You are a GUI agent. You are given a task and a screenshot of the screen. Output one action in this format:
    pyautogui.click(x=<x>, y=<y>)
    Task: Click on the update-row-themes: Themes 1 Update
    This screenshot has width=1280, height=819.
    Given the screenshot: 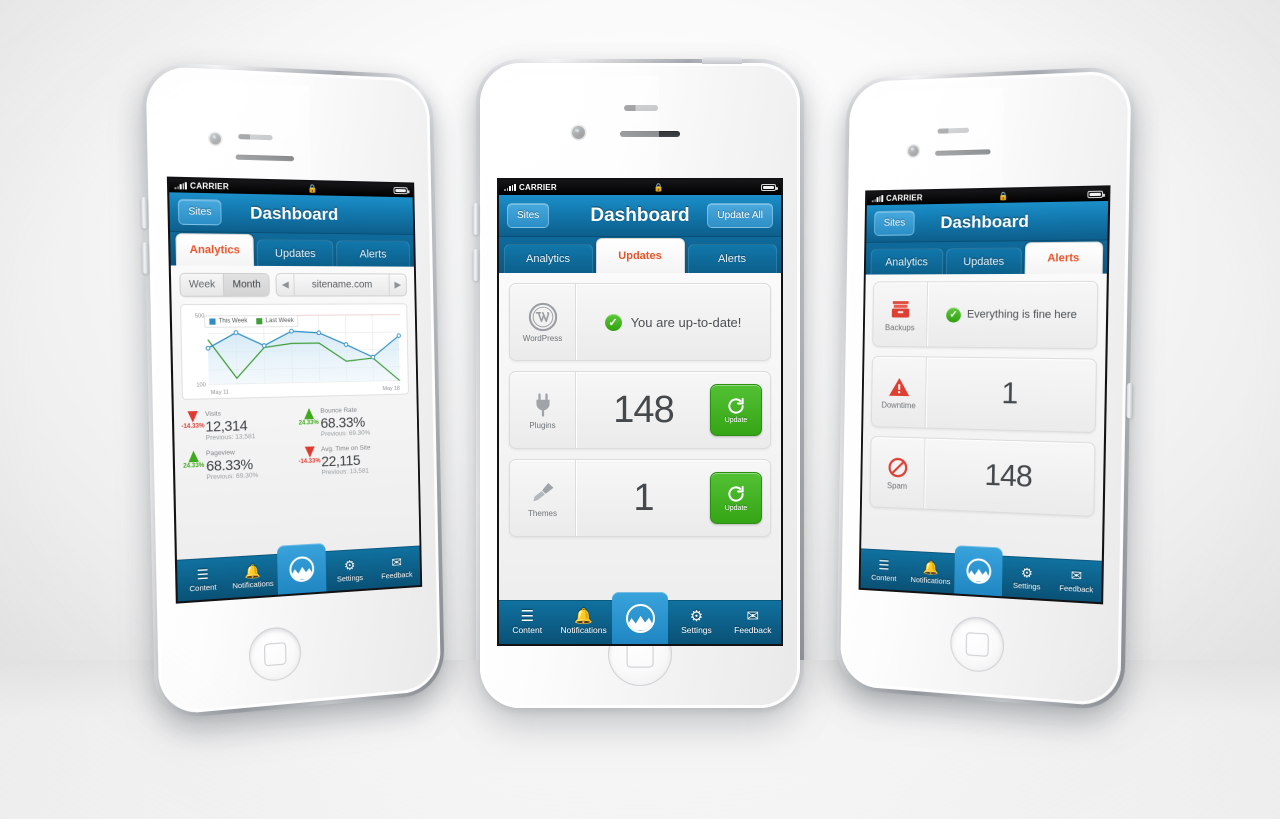 What is the action you would take?
    pyautogui.click(x=640, y=498)
    